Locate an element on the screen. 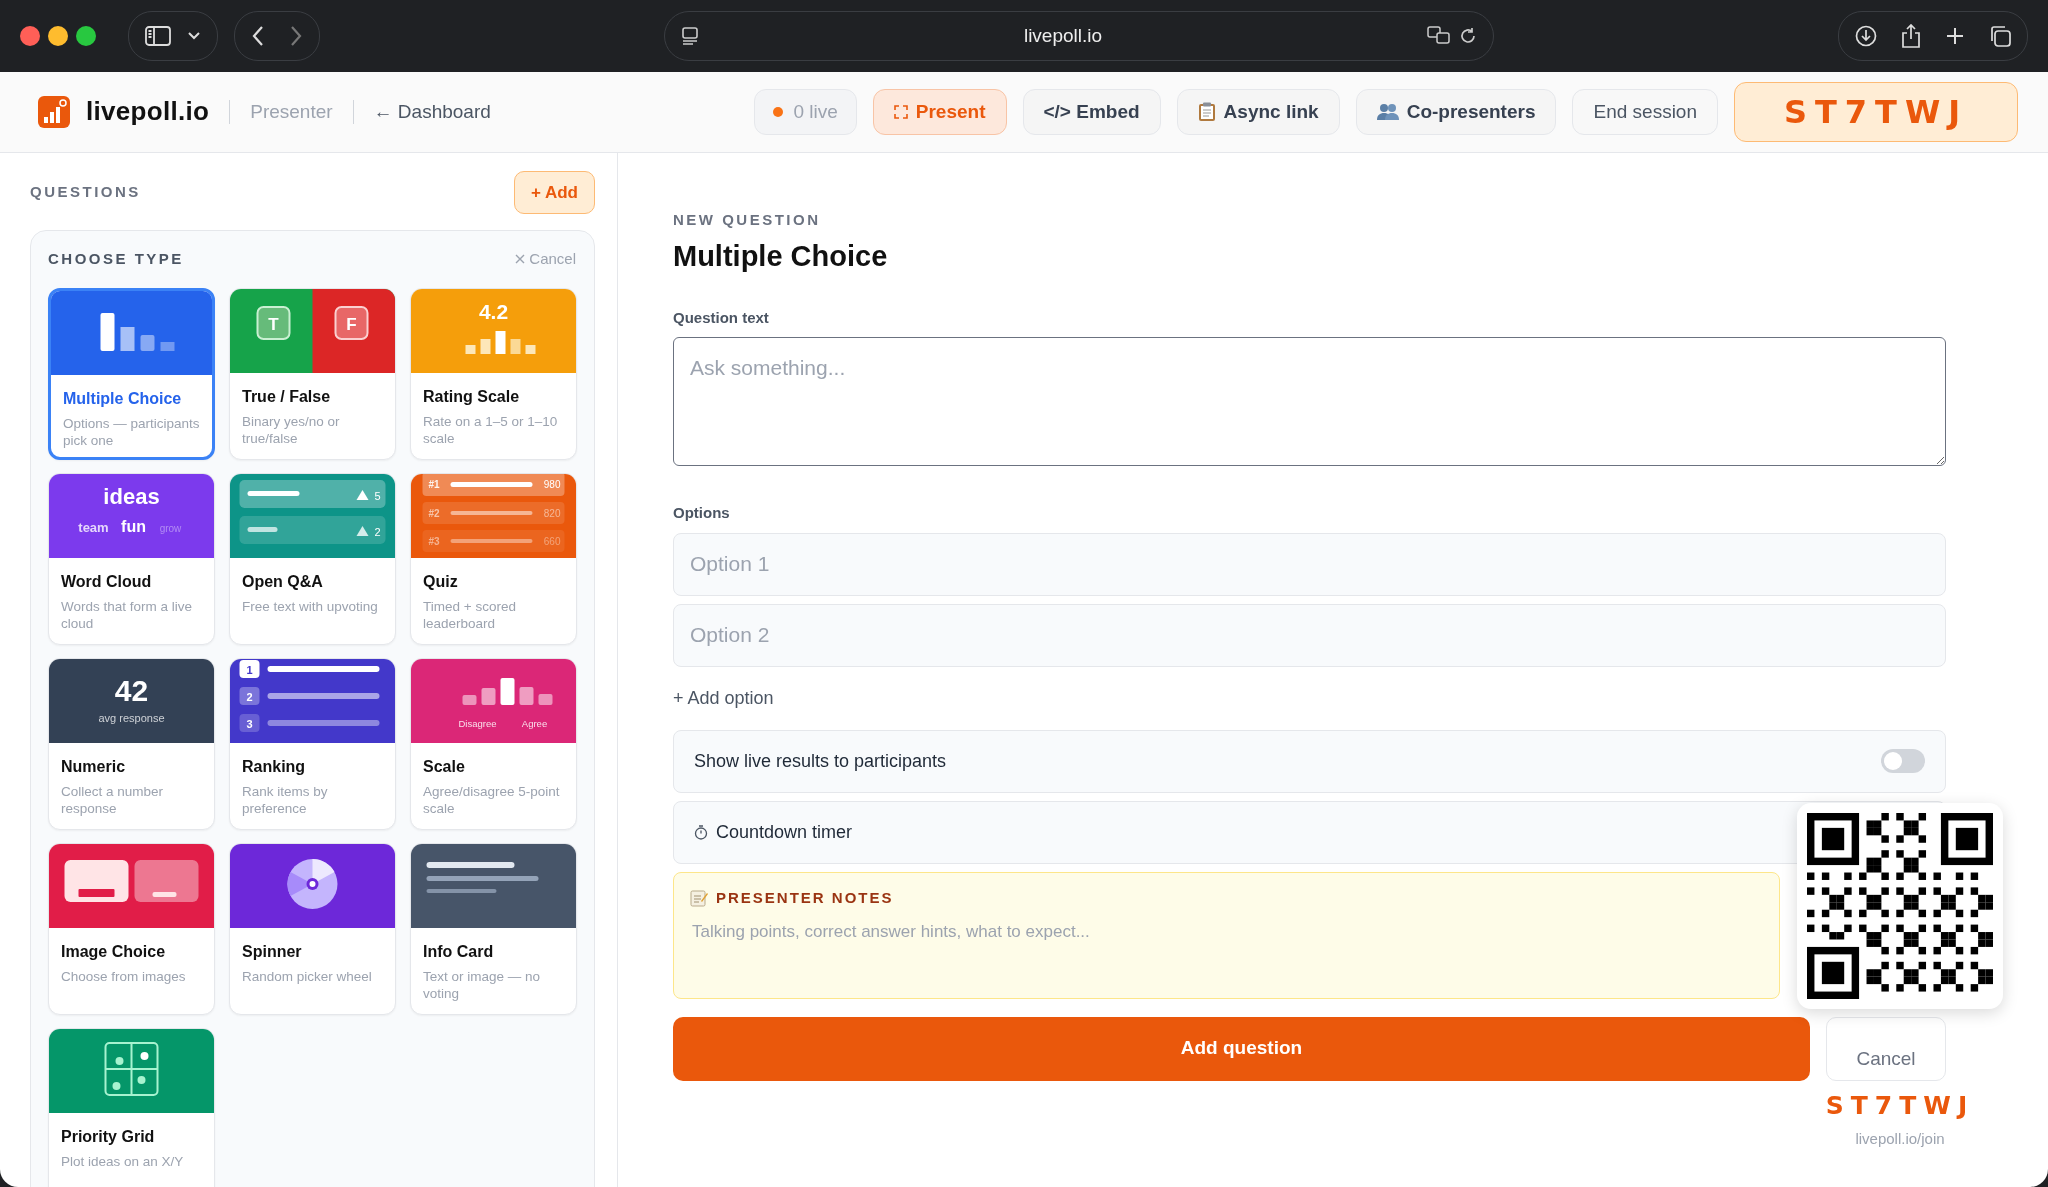 Image resolution: width=2048 pixels, height=1187 pixels. question-type-card: Priority Grid Plot ideas on an X/Y is located at coordinates (131, 1107).